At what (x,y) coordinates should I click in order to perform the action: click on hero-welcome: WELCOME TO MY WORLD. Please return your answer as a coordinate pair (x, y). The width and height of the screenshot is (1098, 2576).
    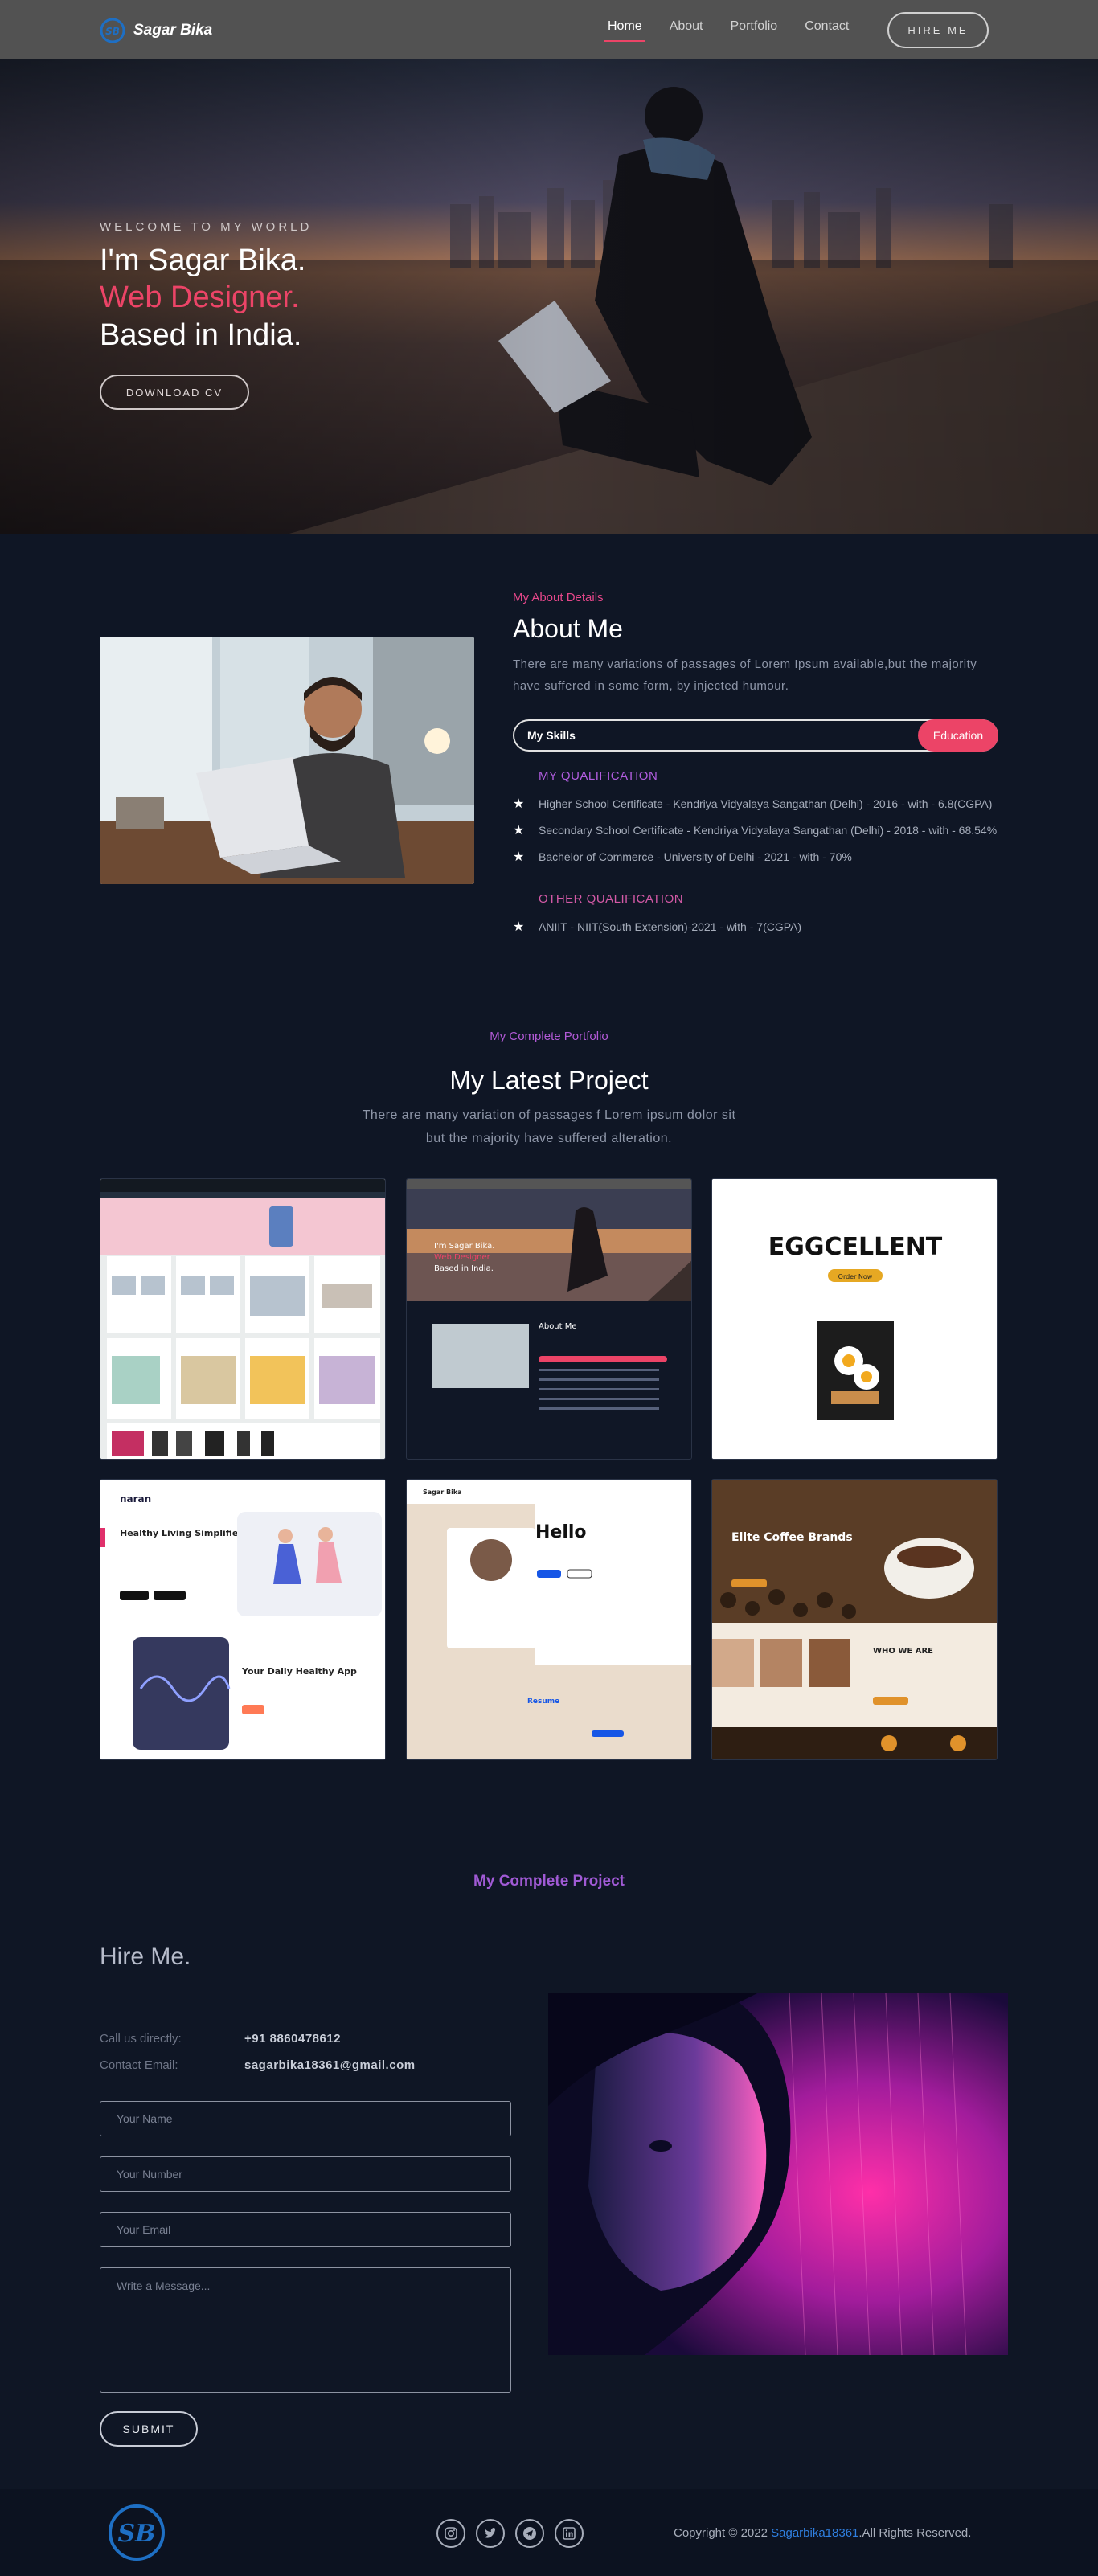
    Looking at the image, I should click on (206, 227).